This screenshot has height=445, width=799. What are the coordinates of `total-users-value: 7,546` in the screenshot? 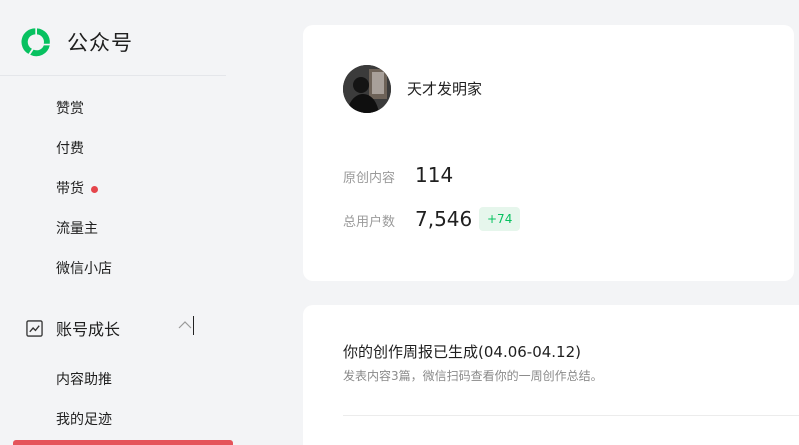 It's located at (444, 219).